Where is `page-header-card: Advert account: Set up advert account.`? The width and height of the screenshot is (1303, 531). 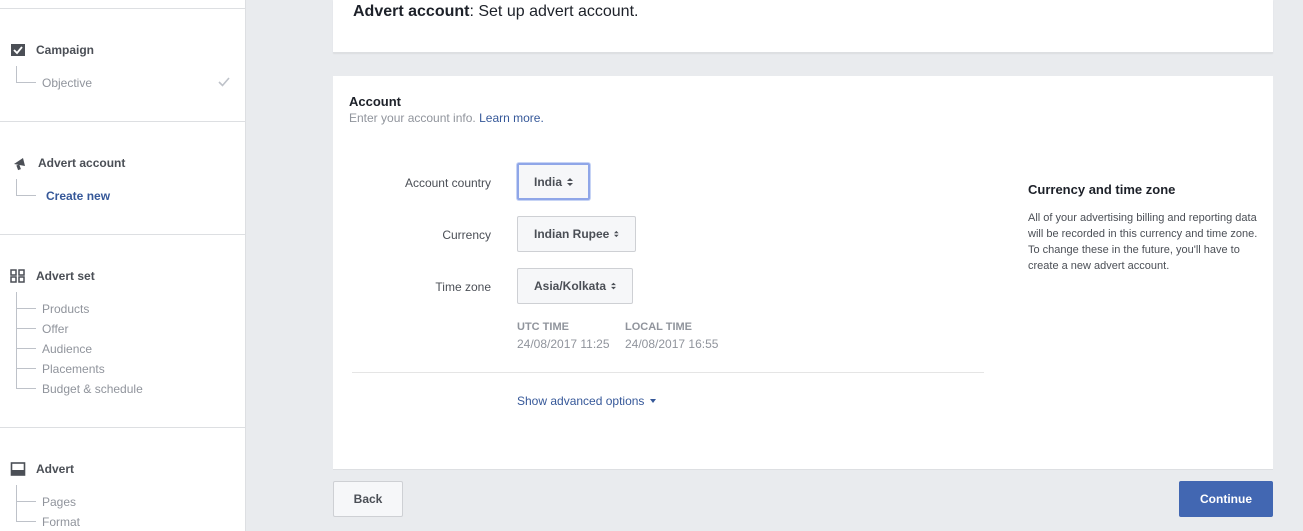
page-header-card: Advert account: Set up advert account. is located at coordinates (803, 26).